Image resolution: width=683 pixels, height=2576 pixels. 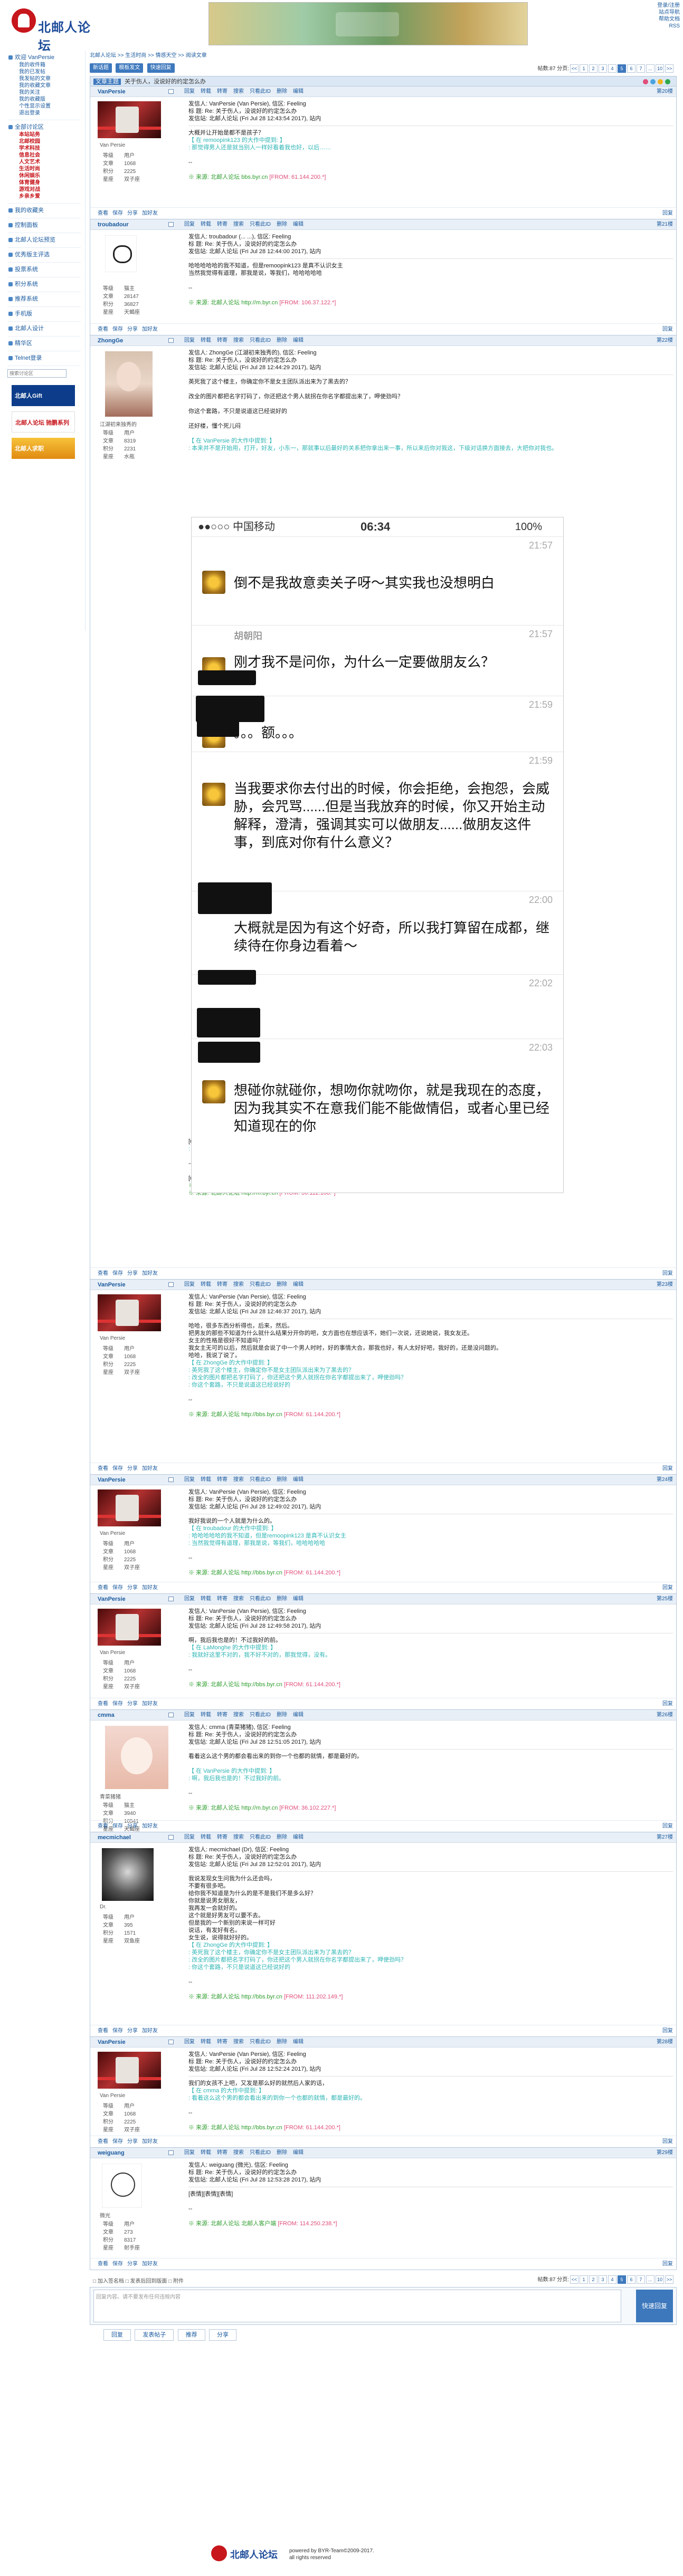 What do you see at coordinates (54, 29) in the screenshot?
I see `site-logo: 北邮人论坛` at bounding box center [54, 29].